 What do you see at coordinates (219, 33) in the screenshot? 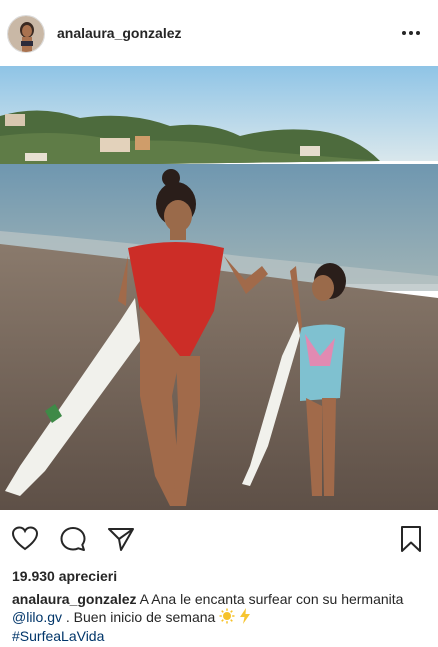
I see `post-header: analaura_gonzalez` at bounding box center [219, 33].